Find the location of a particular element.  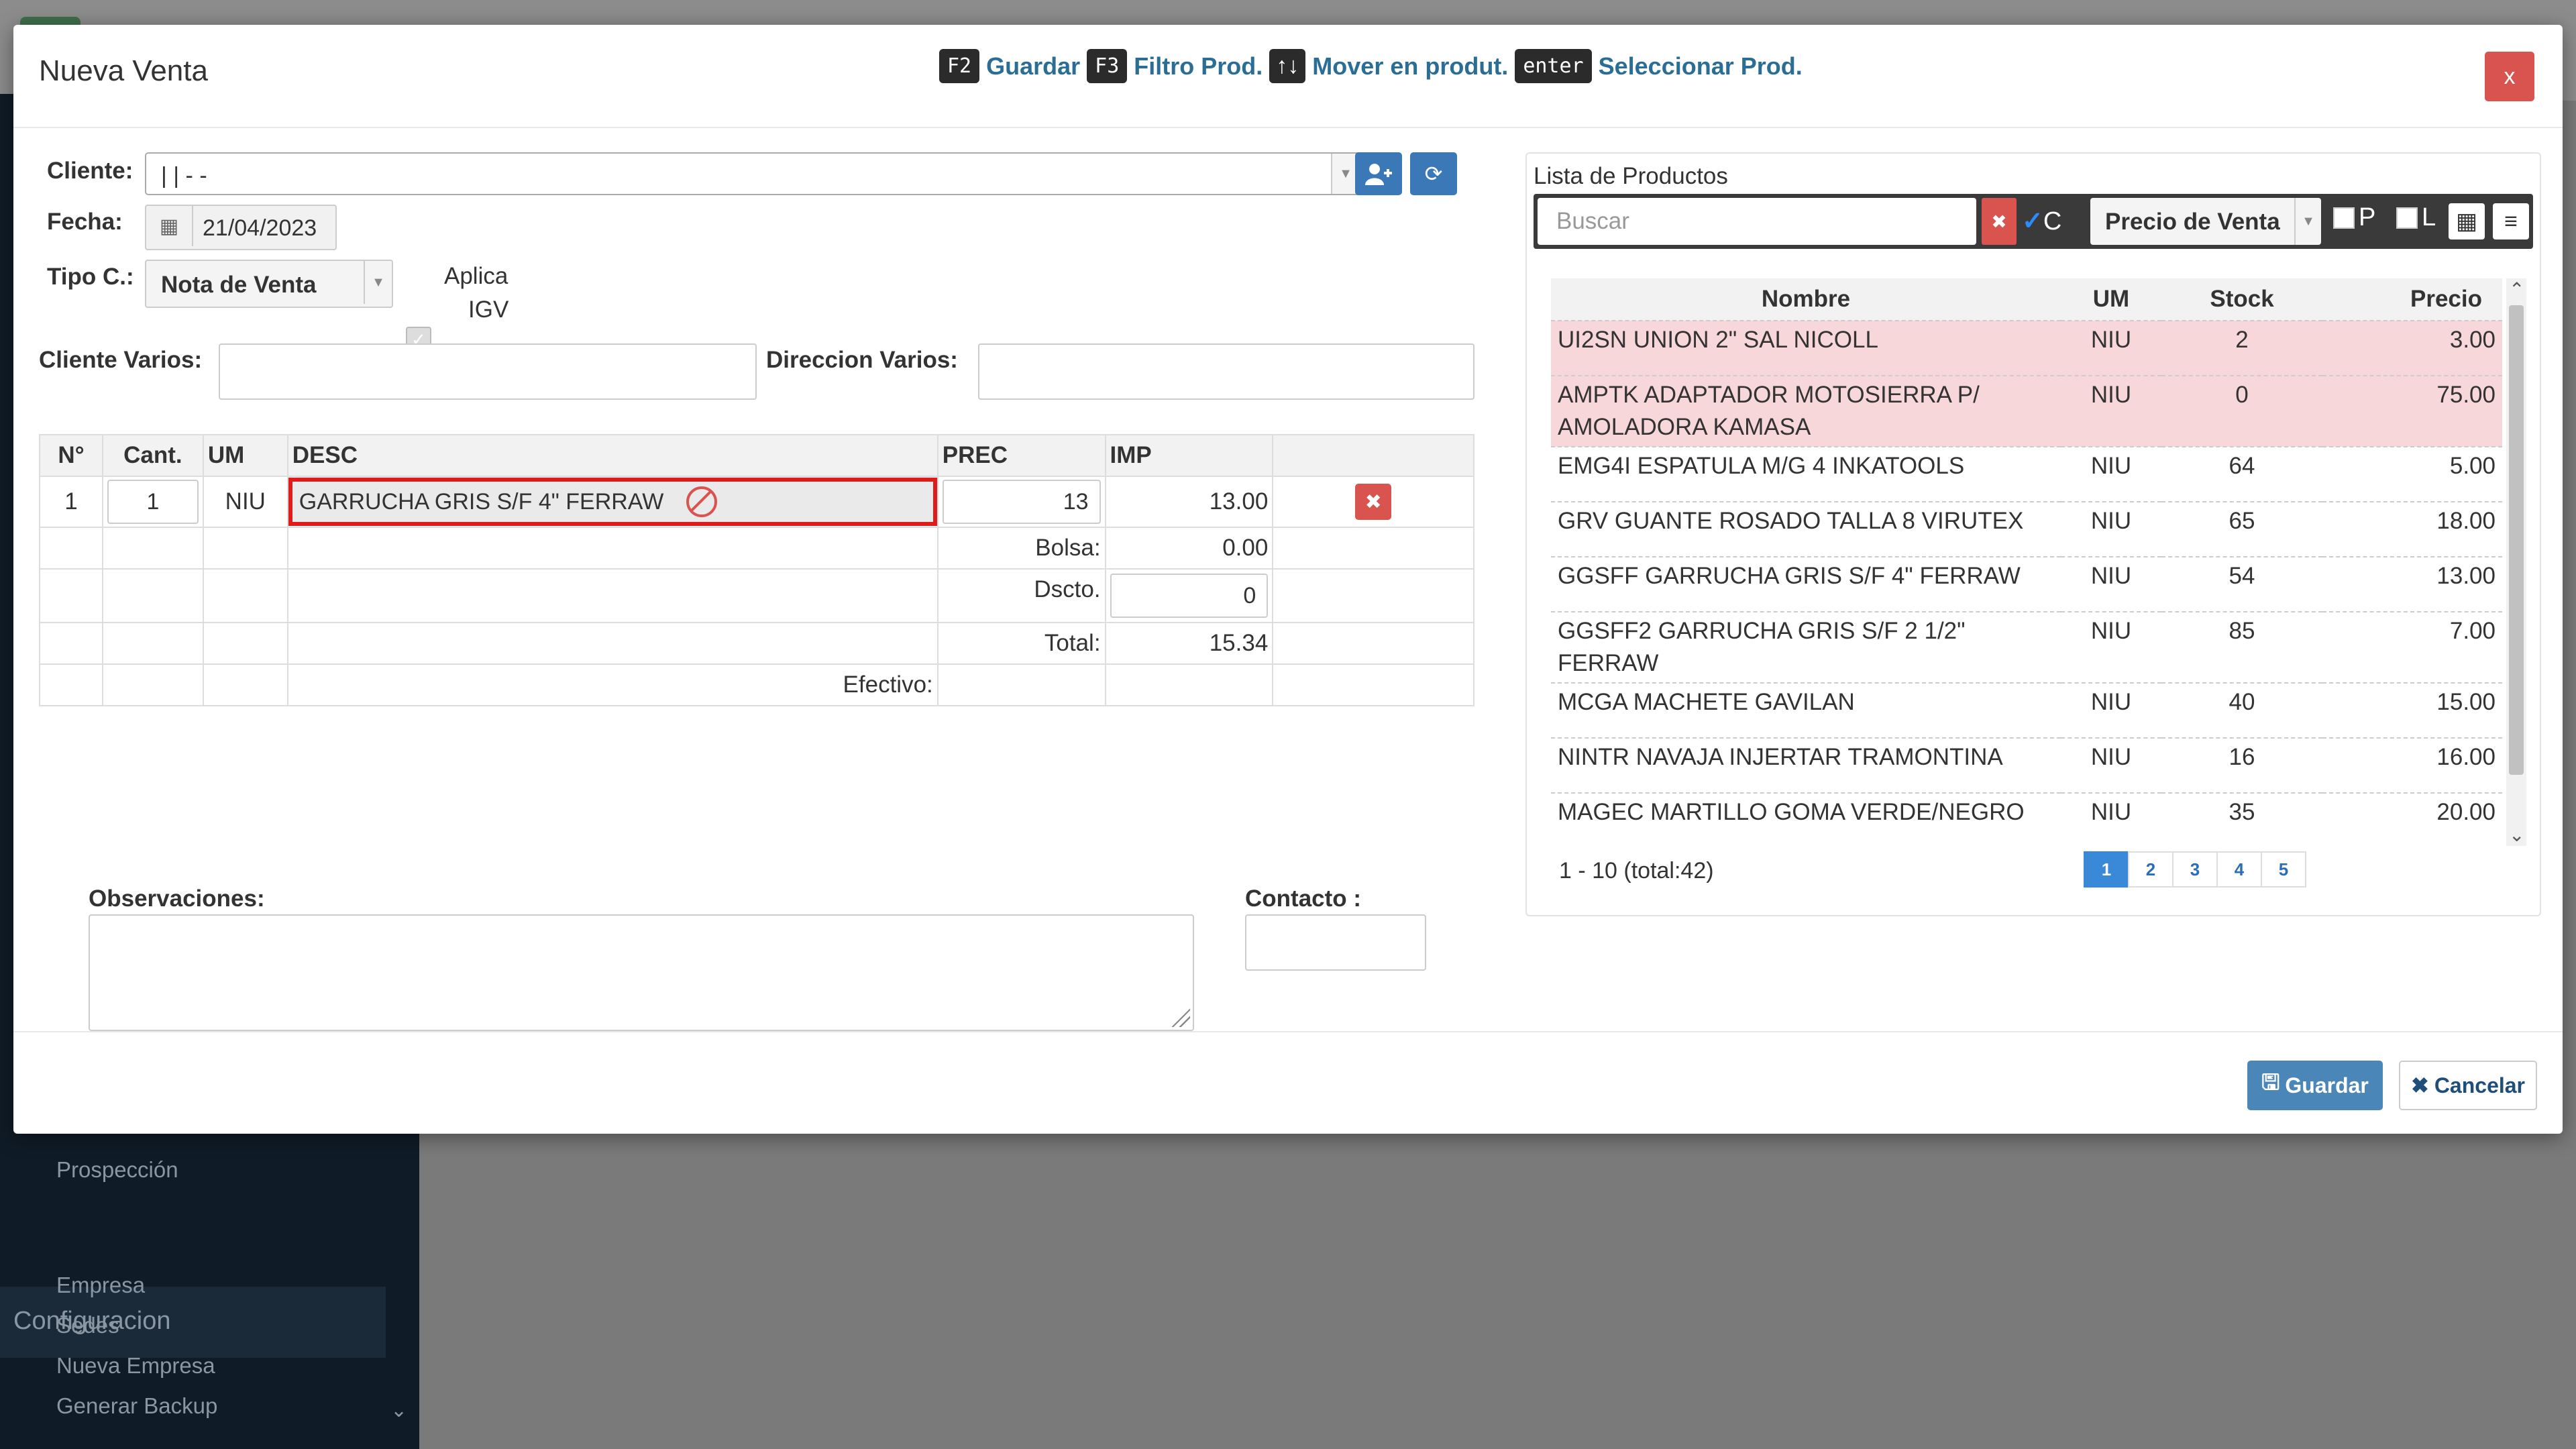

resize-grip-icon is located at coordinates (1180, 1017).